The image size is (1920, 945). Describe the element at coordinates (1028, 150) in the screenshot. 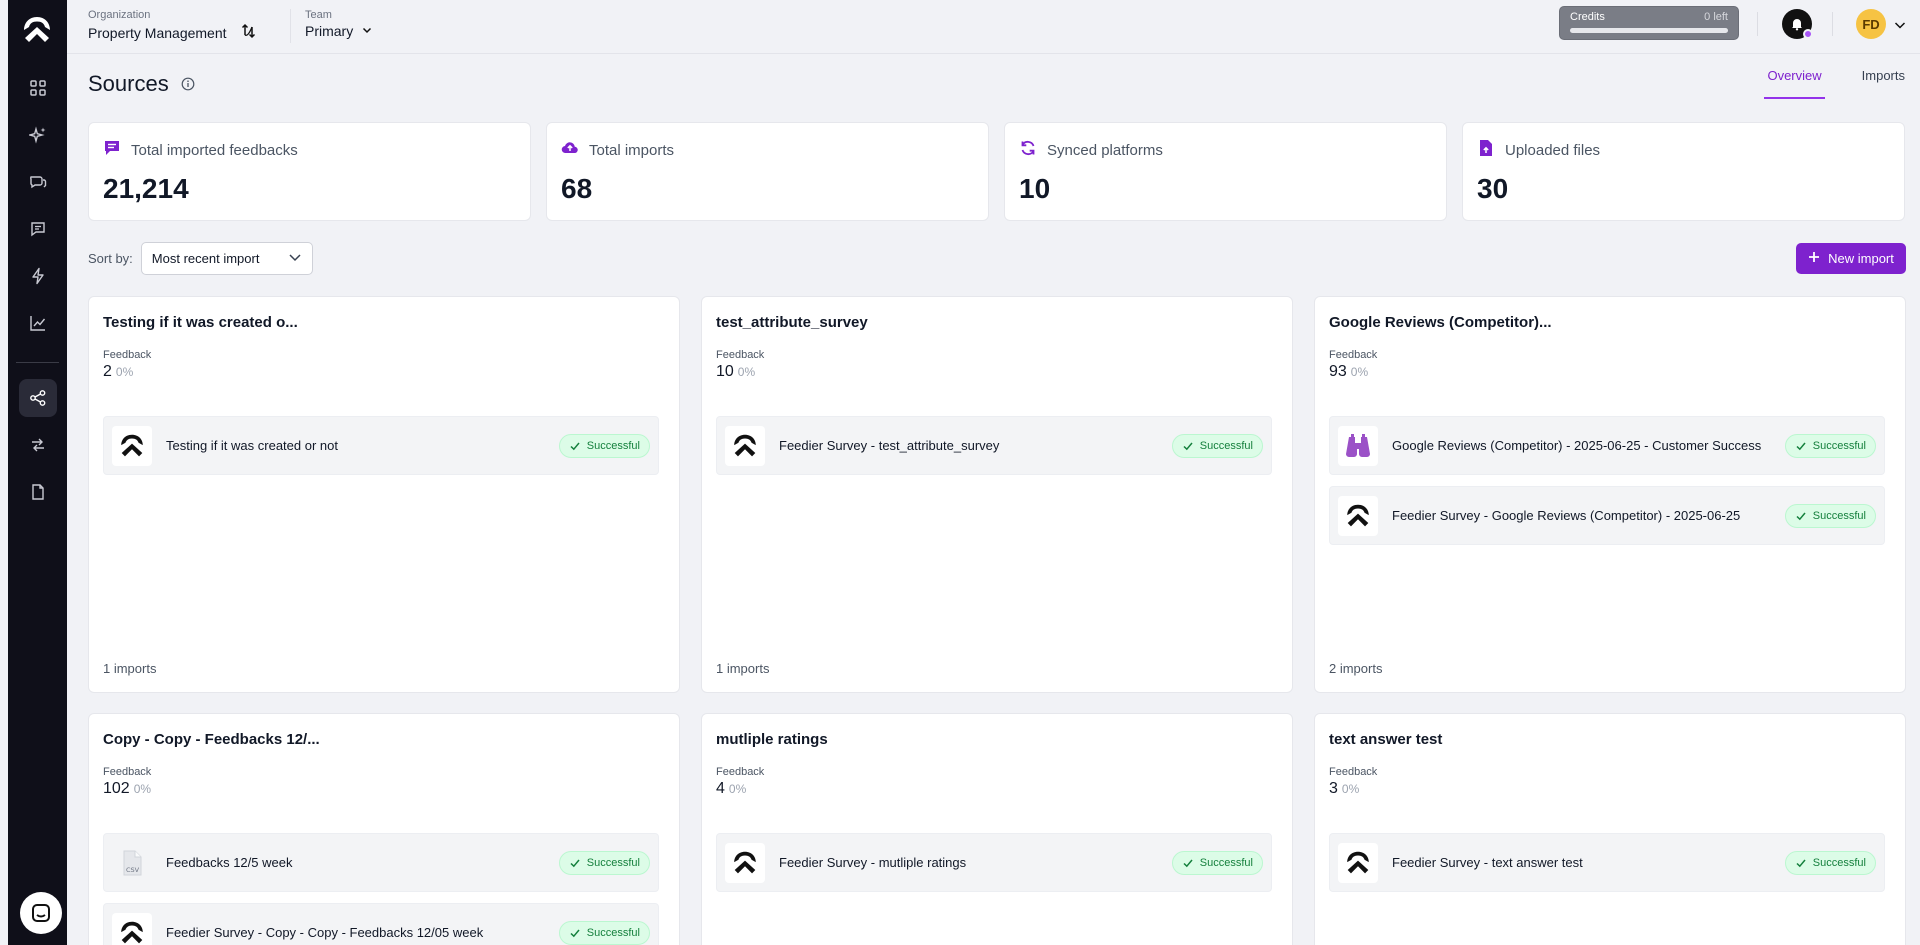

I see `sync-icon` at that location.